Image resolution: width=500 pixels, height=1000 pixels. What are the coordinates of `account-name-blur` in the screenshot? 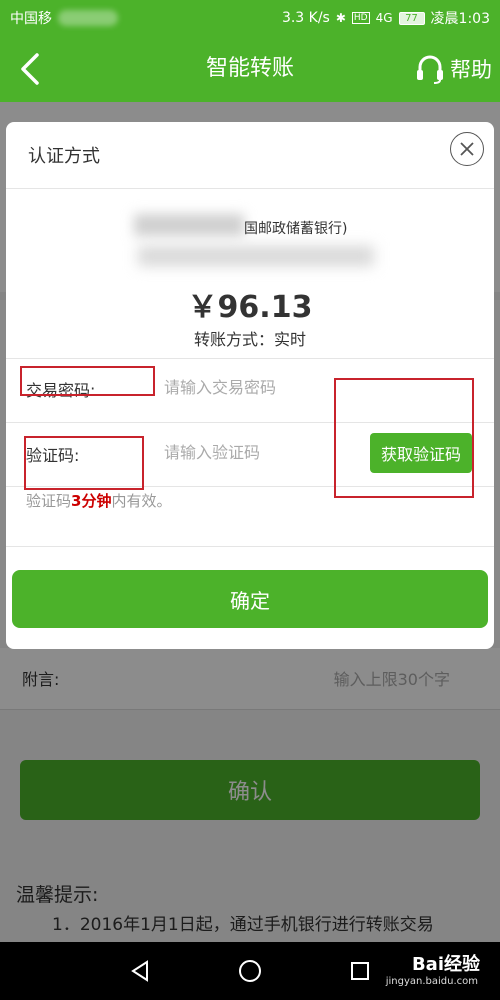 It's located at (189, 225).